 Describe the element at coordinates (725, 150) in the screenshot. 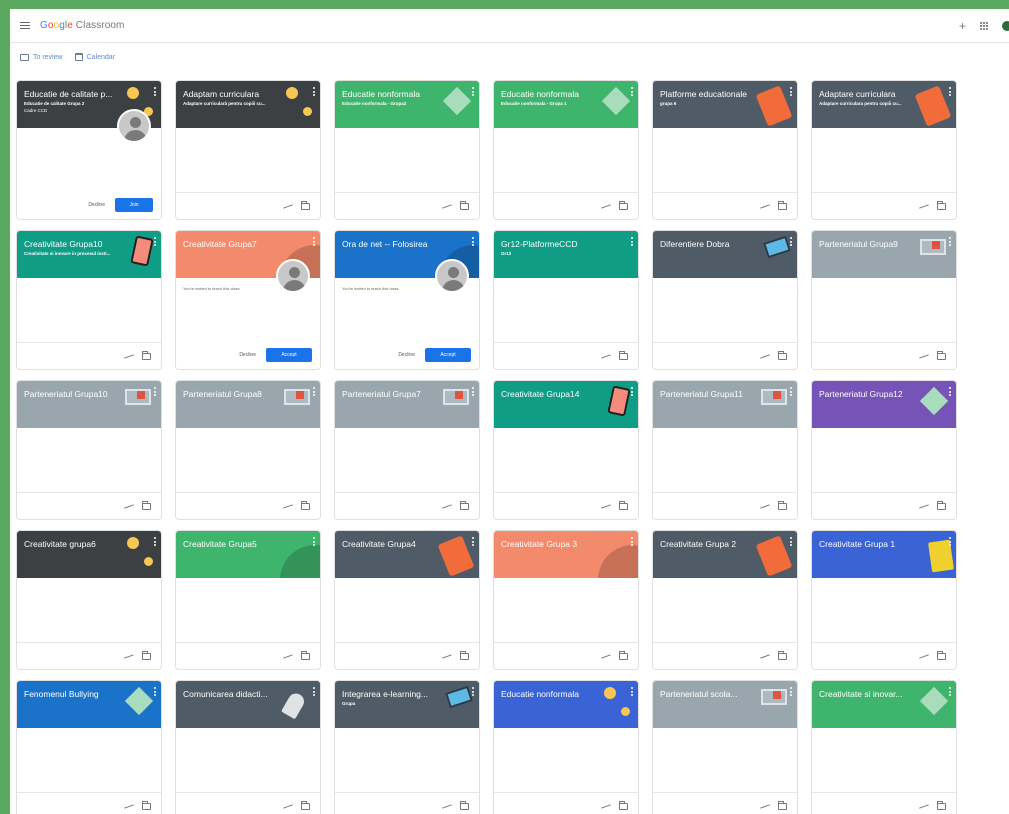

I see `class-card: Platforme educationale grupa 6` at that location.